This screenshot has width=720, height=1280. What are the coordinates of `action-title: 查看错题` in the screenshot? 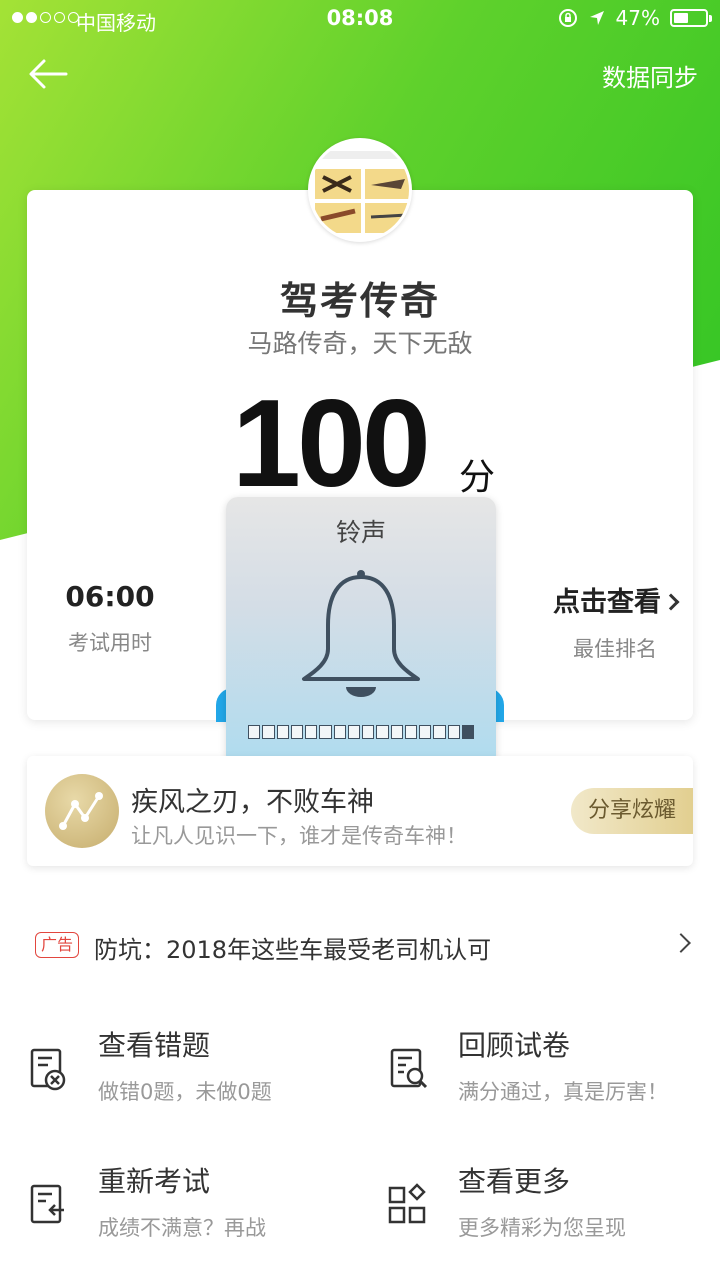 It's located at (154, 1045).